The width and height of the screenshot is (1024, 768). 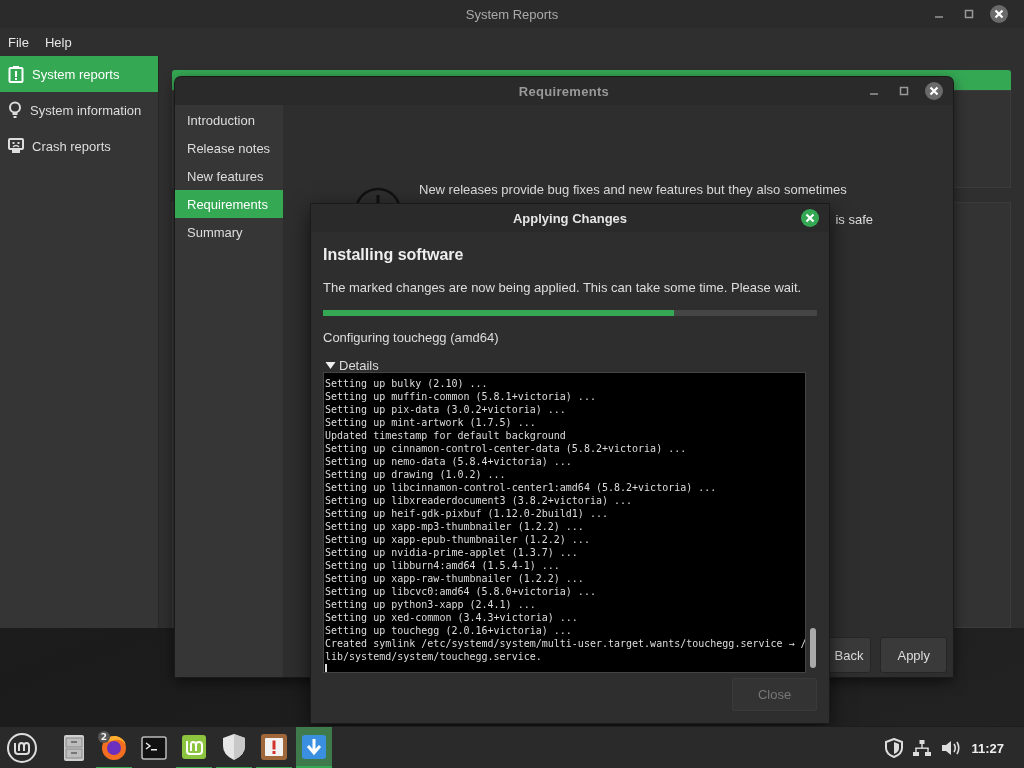 What do you see at coordinates (433, 656) in the screenshot?
I see `log-line: lib/systemd/system/touchegg.service.` at bounding box center [433, 656].